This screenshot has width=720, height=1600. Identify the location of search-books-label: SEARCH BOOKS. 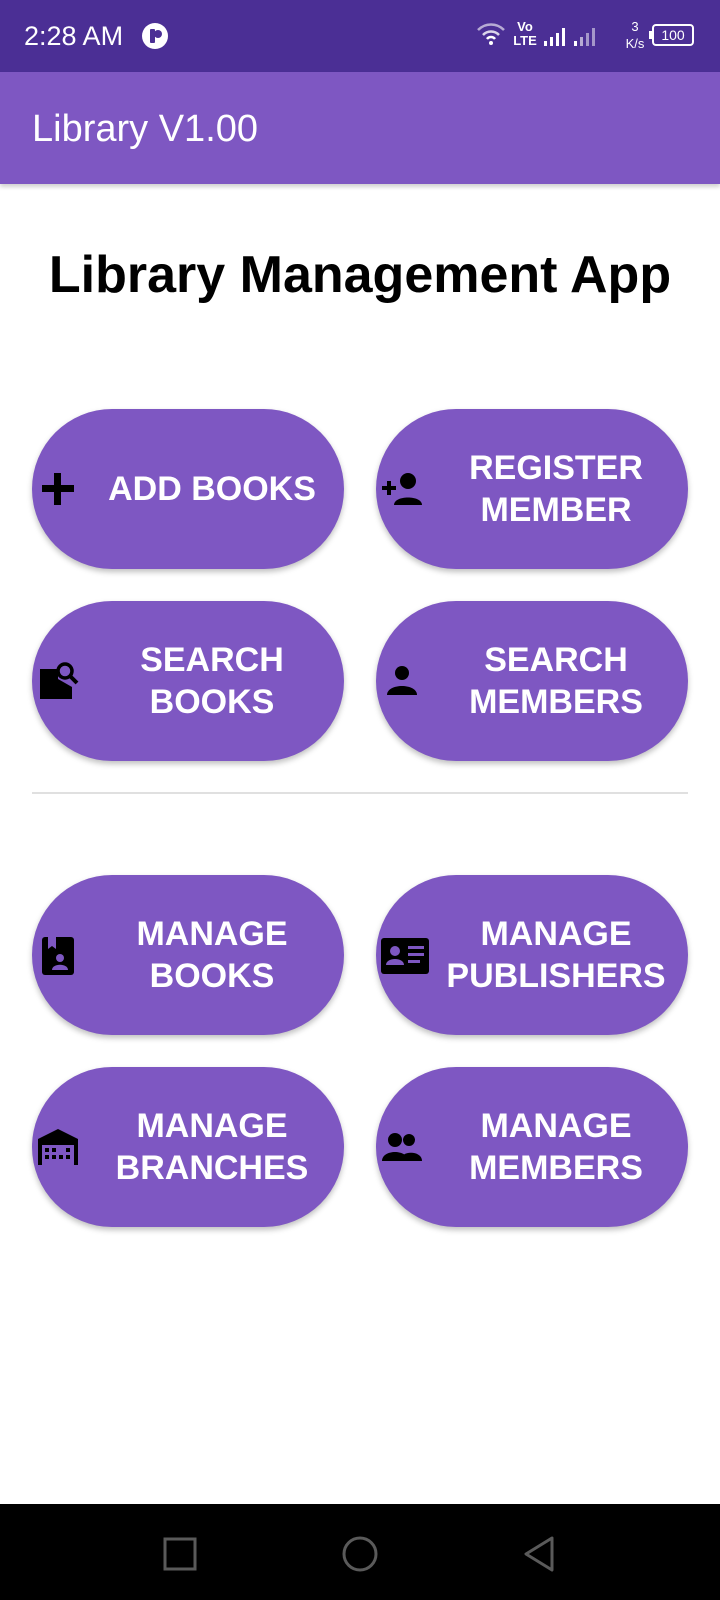
(212, 681).